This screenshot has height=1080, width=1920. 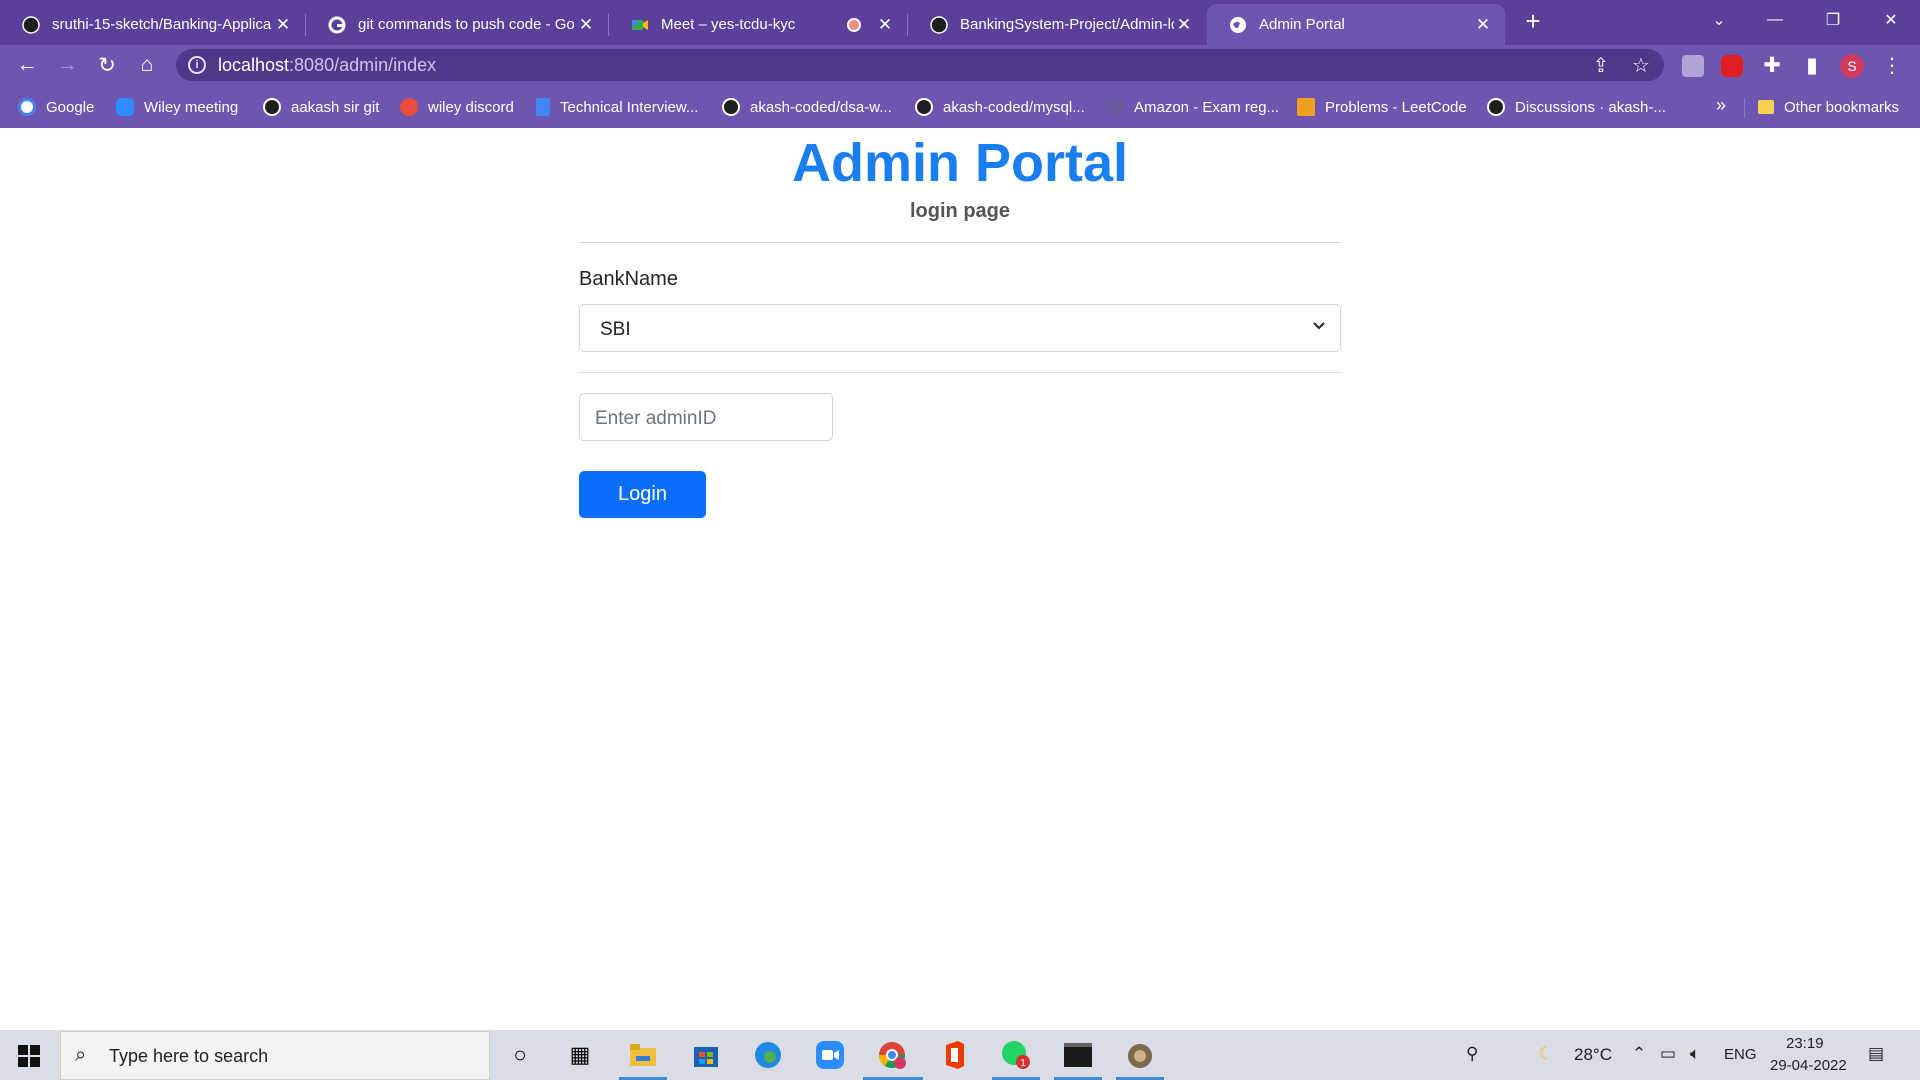 What do you see at coordinates (67, 65) in the screenshot?
I see `forward-icon: →` at bounding box center [67, 65].